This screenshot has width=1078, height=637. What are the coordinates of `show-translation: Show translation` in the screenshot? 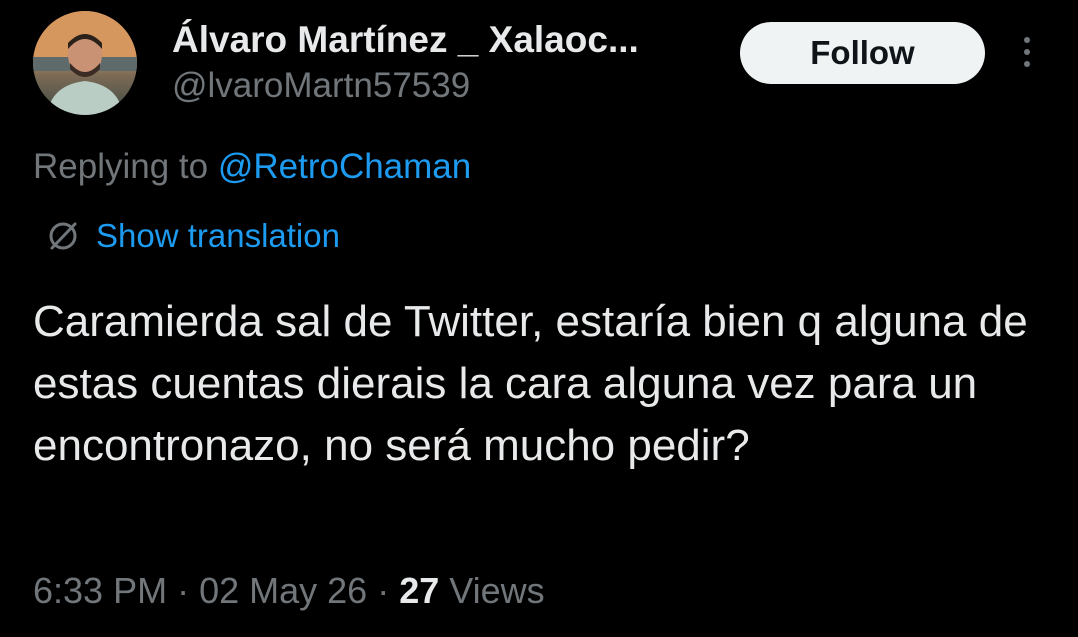 It's located at (193, 236).